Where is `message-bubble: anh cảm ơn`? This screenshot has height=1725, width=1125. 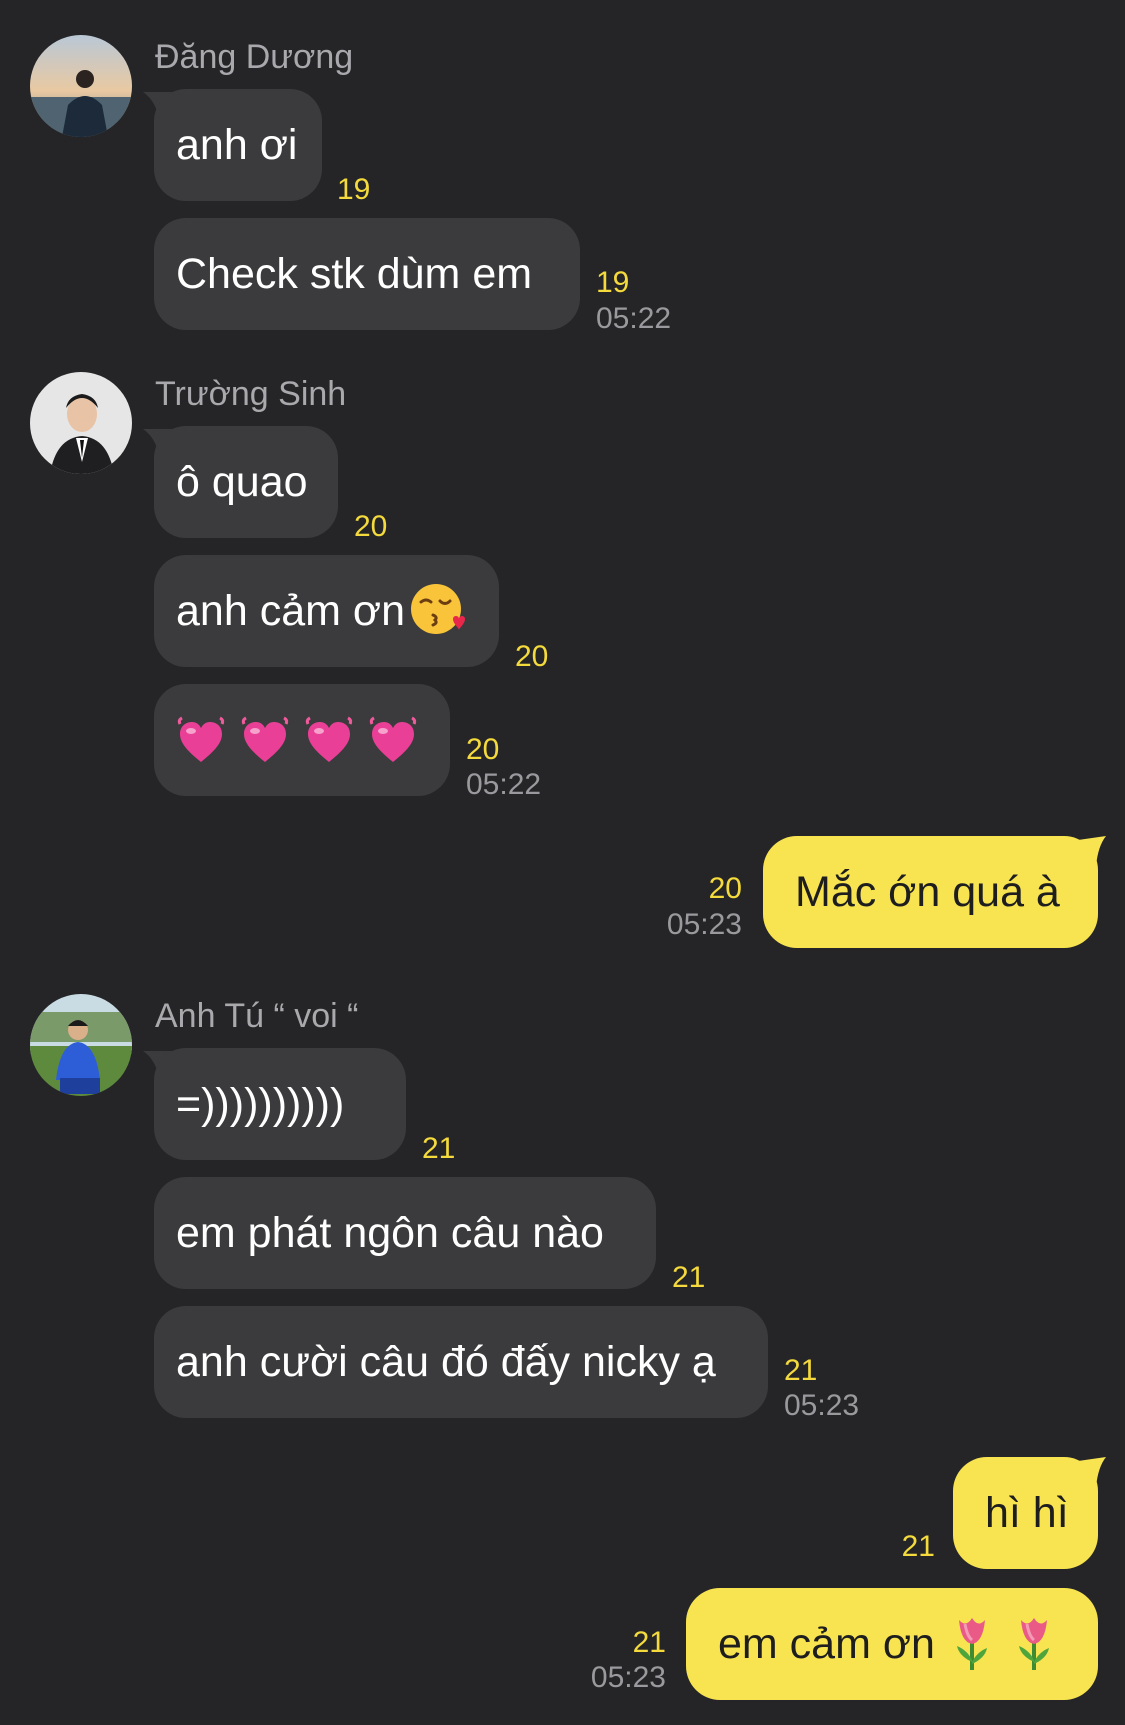
message-bubble: anh cảm ơn is located at coordinates (326, 611).